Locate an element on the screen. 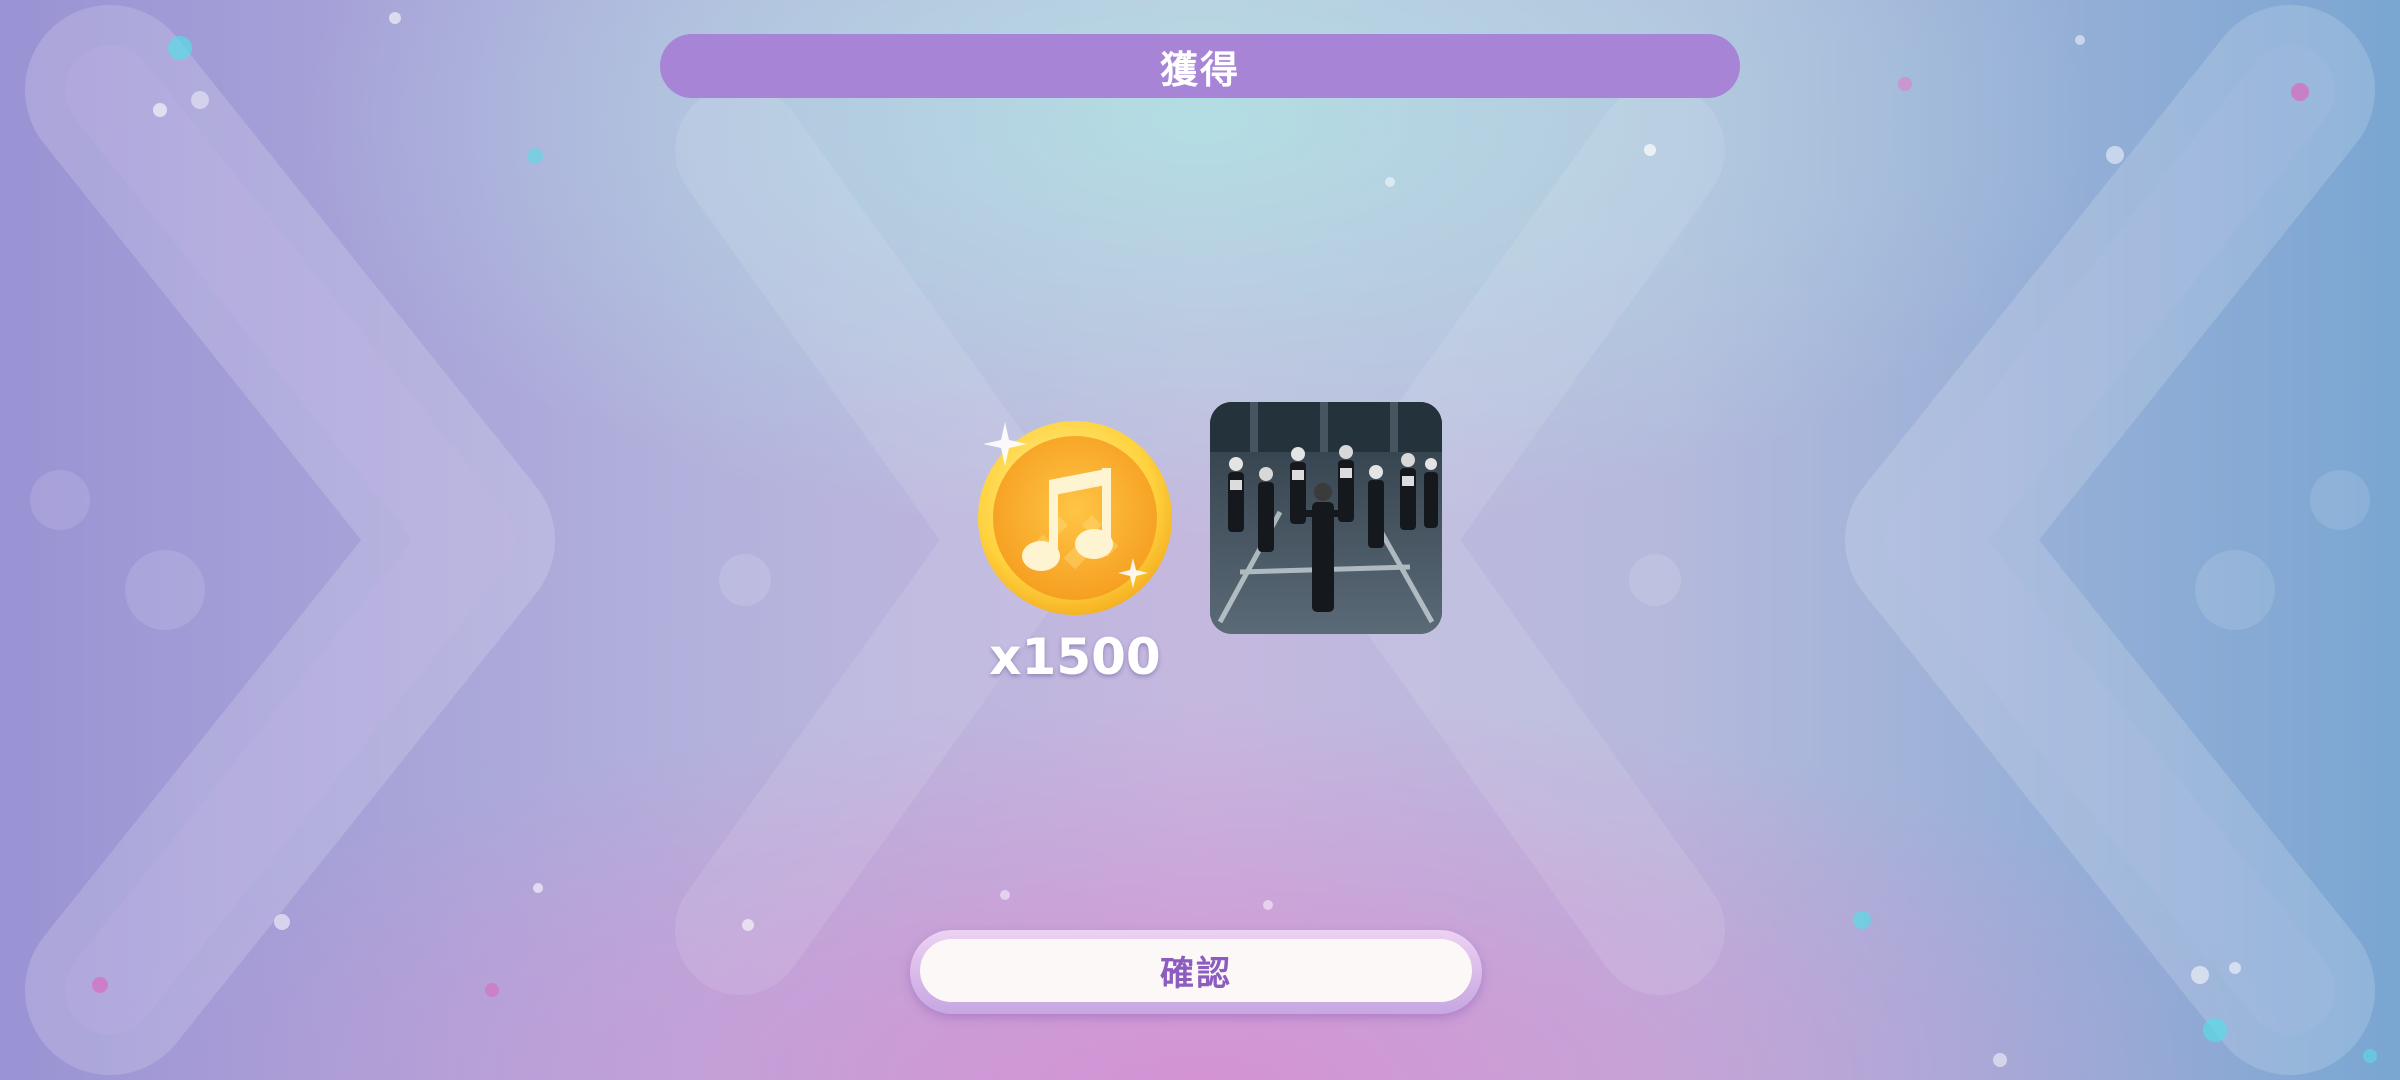  page-title: 獲得 is located at coordinates (1199, 69).